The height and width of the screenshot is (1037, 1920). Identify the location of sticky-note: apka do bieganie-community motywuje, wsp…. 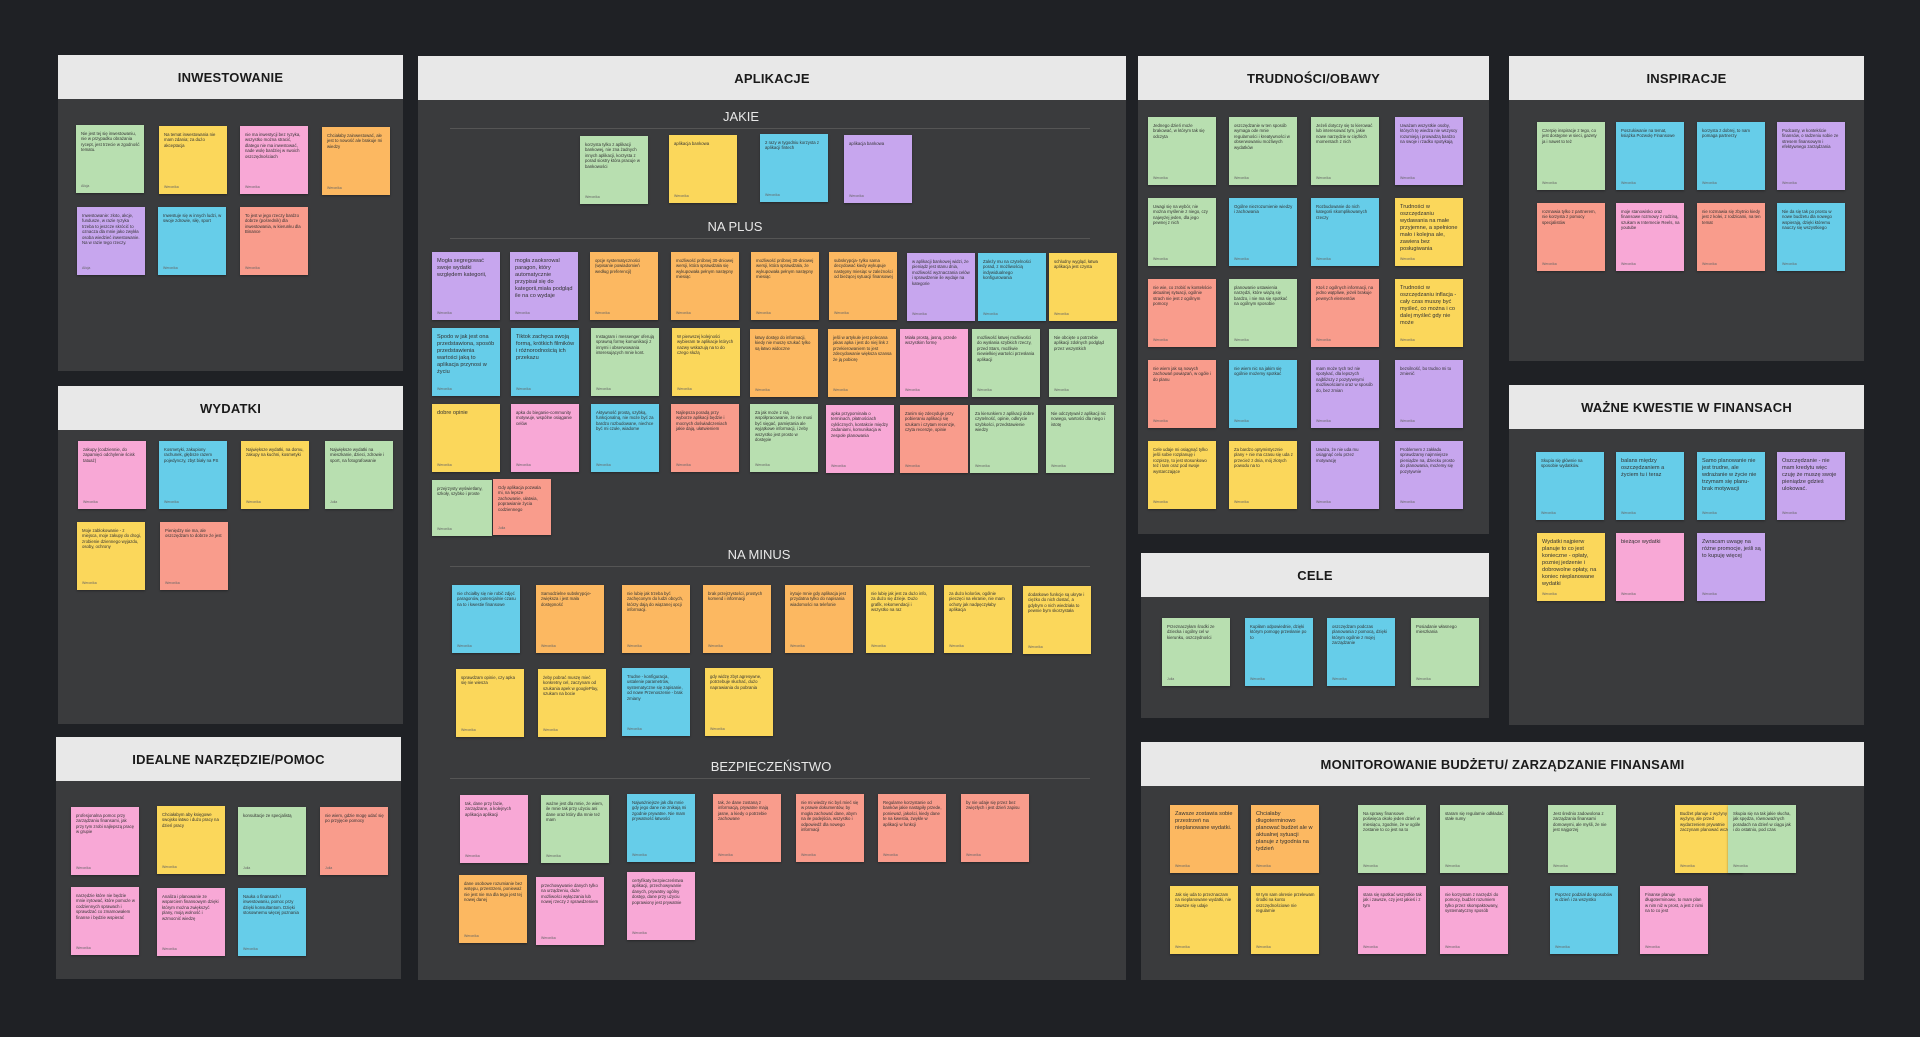
(545, 438).